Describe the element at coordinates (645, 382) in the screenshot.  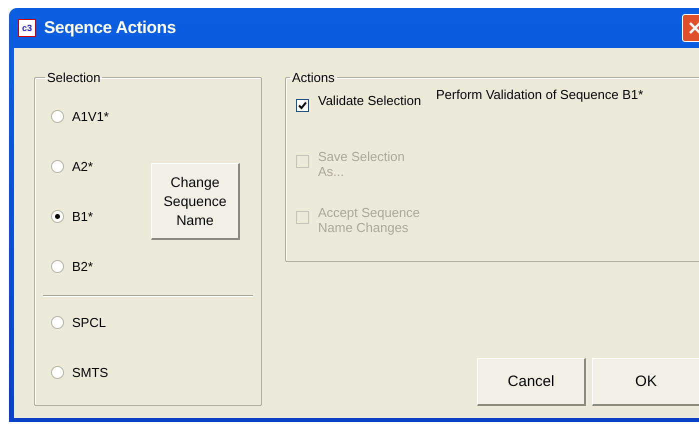
I see `dialog-button: OK` at that location.